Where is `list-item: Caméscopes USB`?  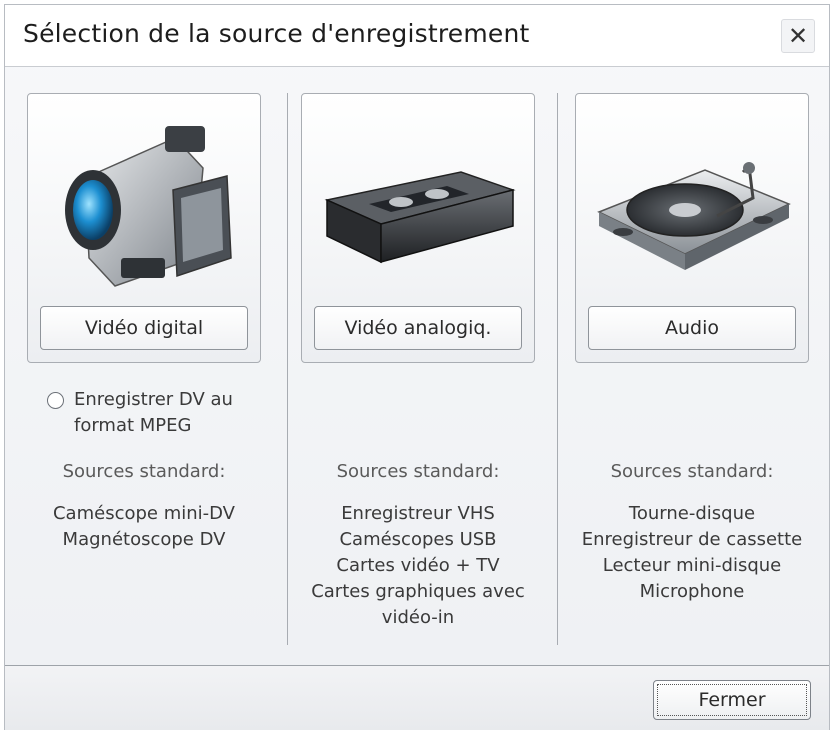
list-item: Caméscopes USB is located at coordinates (418, 539).